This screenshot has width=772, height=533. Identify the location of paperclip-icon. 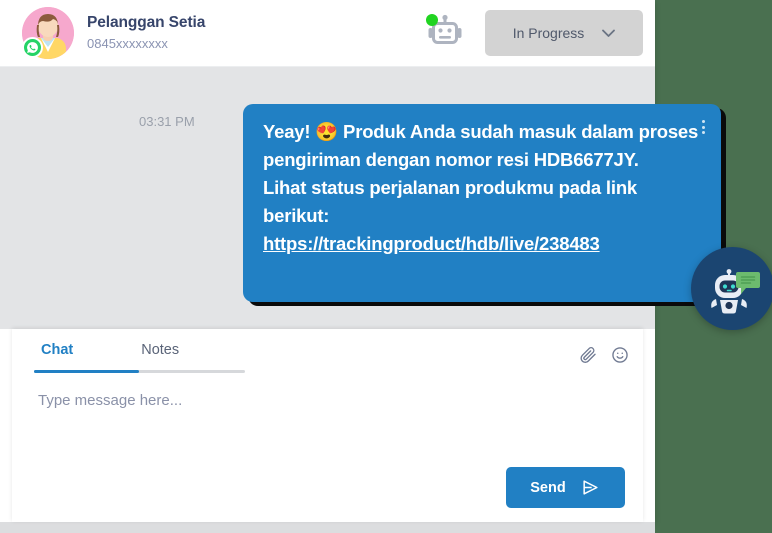
(588, 355).